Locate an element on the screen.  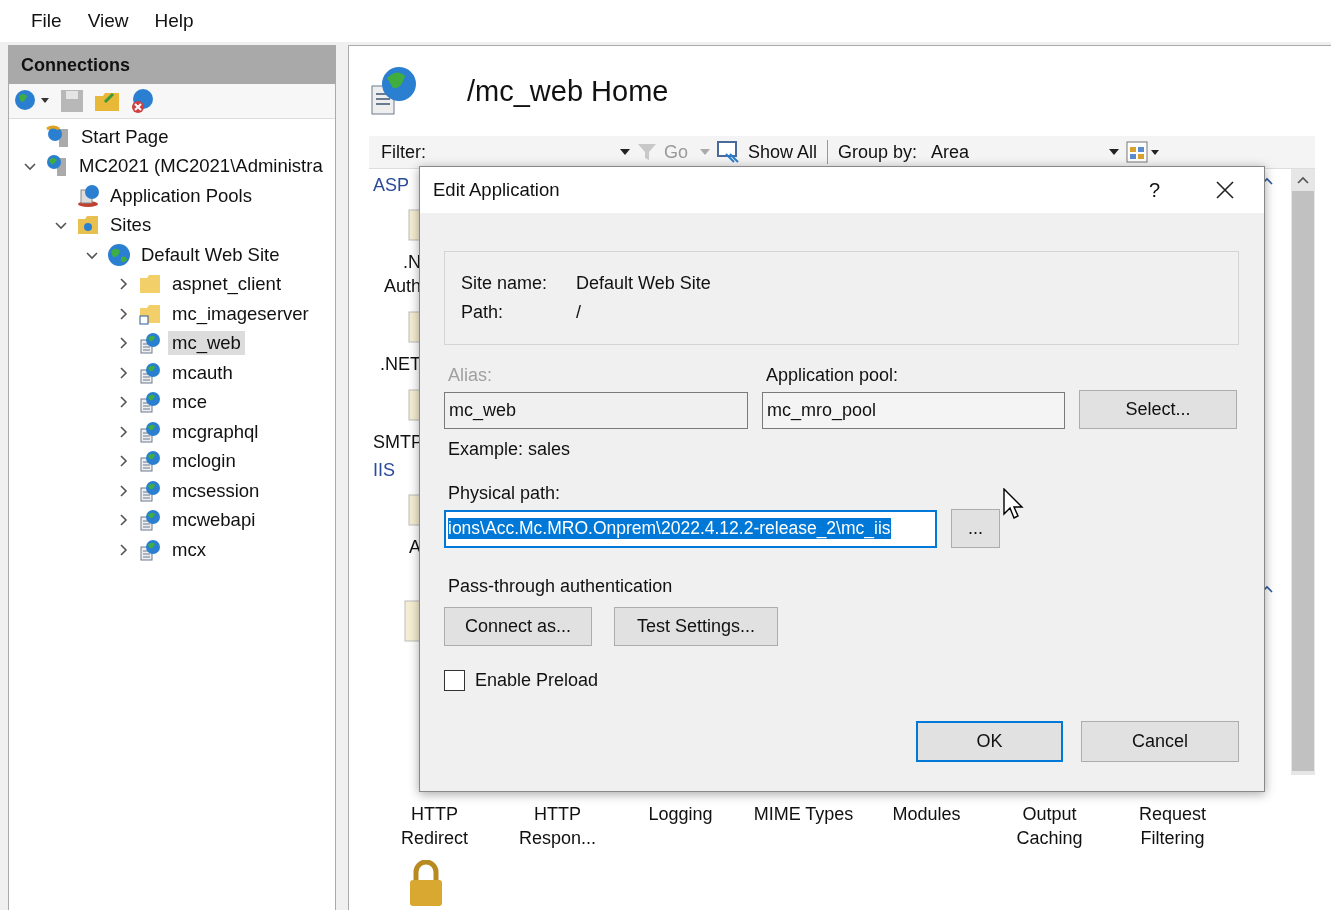
group-heading: IIS is located at coordinates (384, 470).